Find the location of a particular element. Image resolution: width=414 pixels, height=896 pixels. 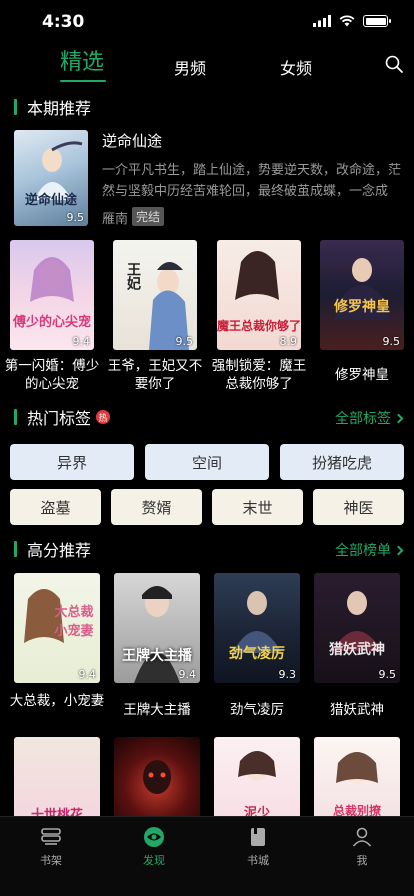

section-current-recommend: 本期推荐 is located at coordinates (52, 107).